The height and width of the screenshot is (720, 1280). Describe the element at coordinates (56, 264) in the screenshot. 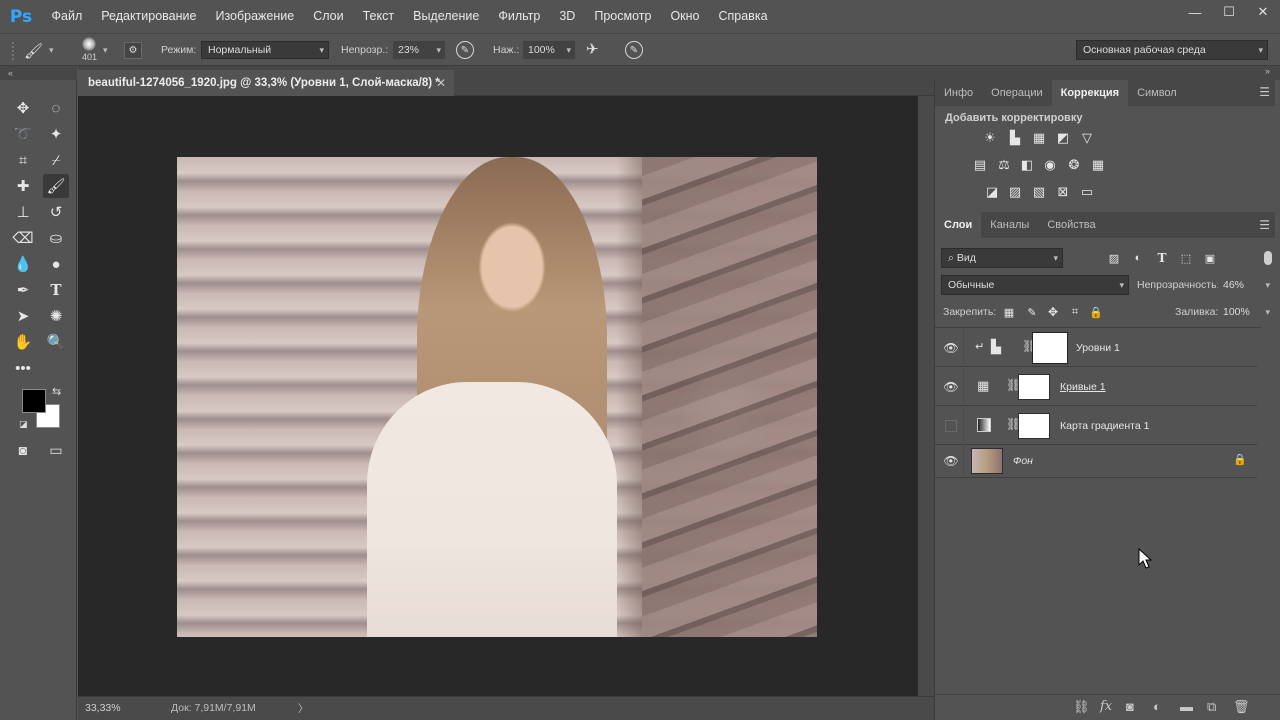

I see `dodge-tool-icon: ●` at that location.